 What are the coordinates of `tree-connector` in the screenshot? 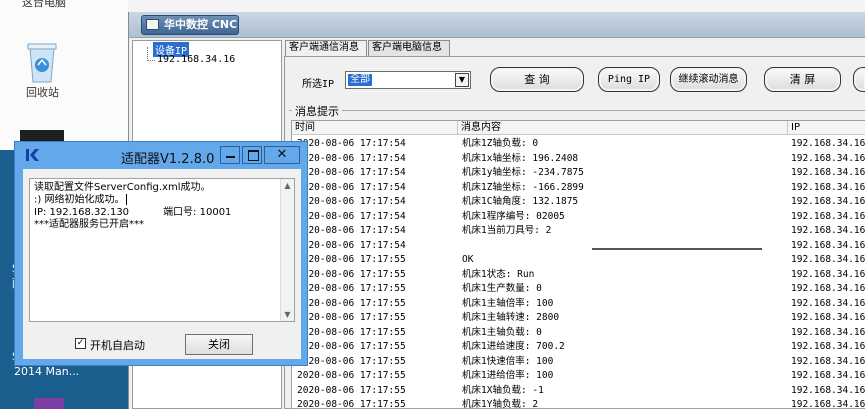 It's located at (147, 54).